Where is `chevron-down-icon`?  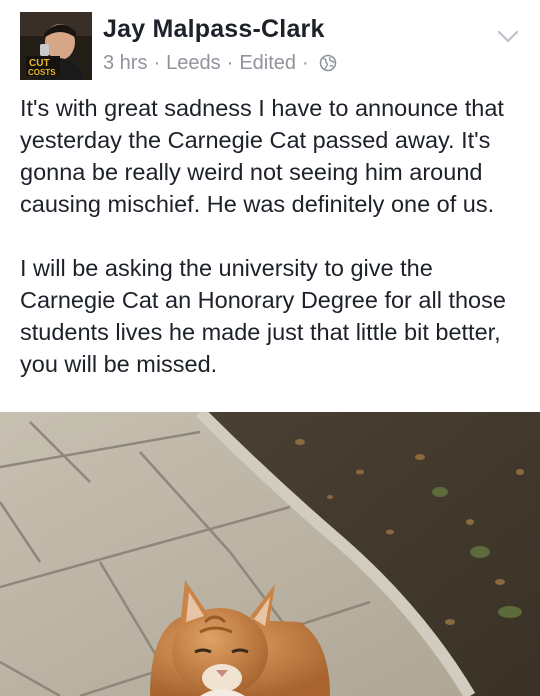 chevron-down-icon is located at coordinates (508, 36).